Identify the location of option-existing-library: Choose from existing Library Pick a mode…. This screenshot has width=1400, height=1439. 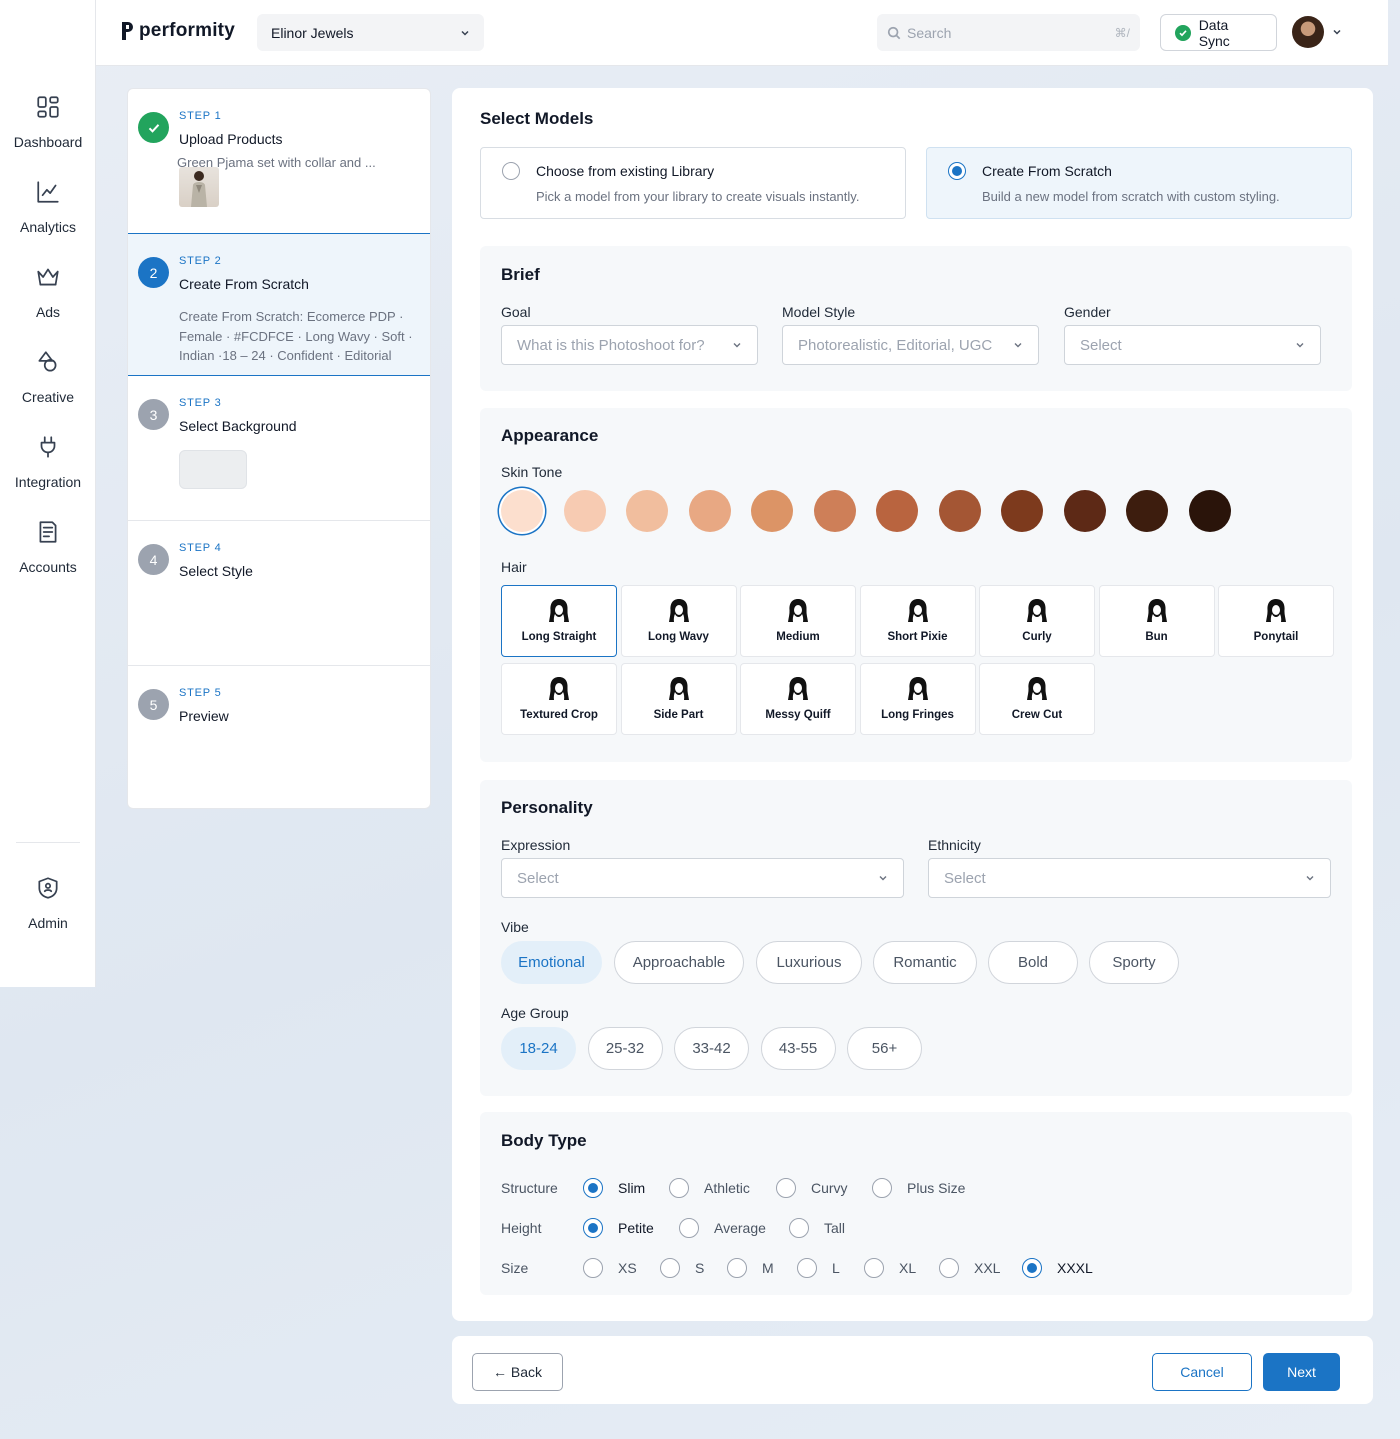
(693, 183).